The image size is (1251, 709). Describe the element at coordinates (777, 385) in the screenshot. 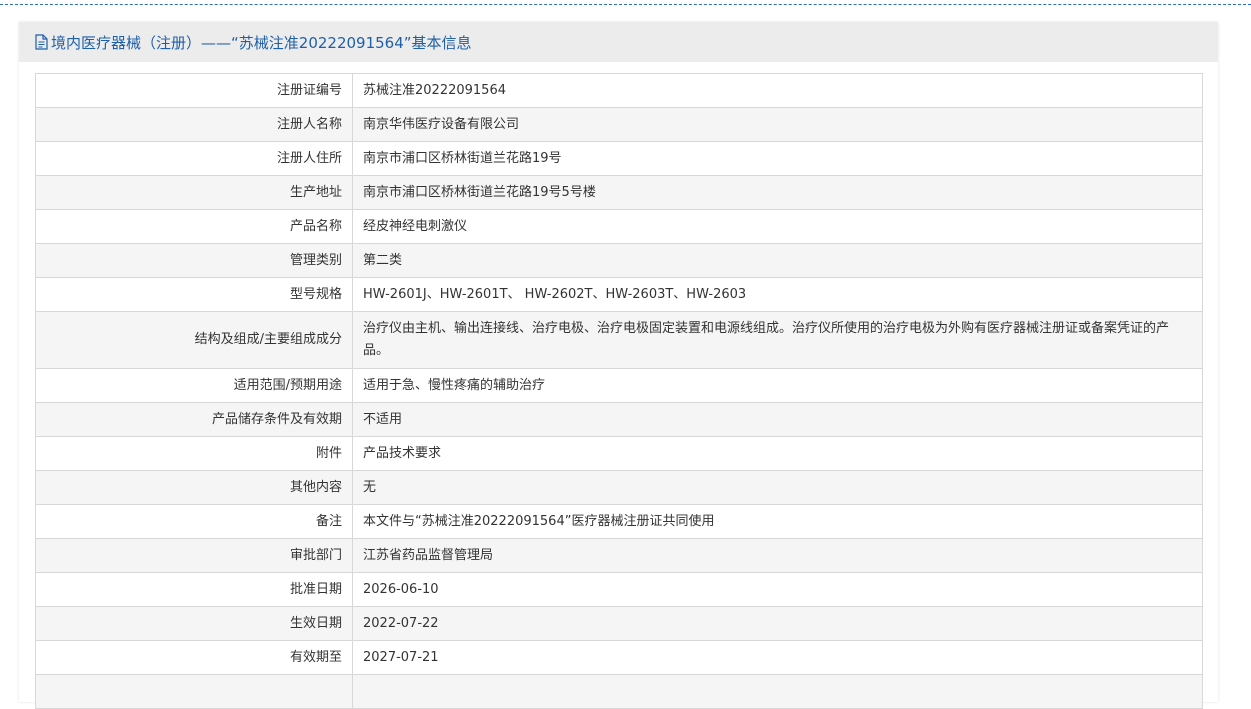

I see `field-value: 适用于急、慢性疼痛的辅助治疗` at that location.